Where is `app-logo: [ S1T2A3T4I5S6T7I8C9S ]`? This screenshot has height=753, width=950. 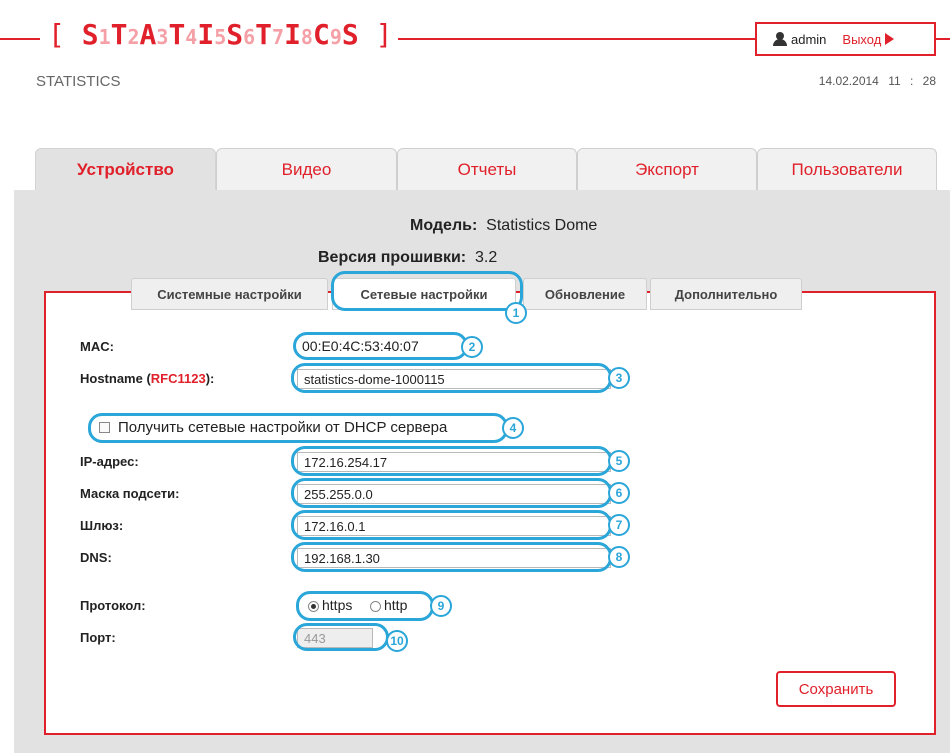 app-logo: [ S1T2A3T4I5S6T7I8C9S ] is located at coordinates (220, 34).